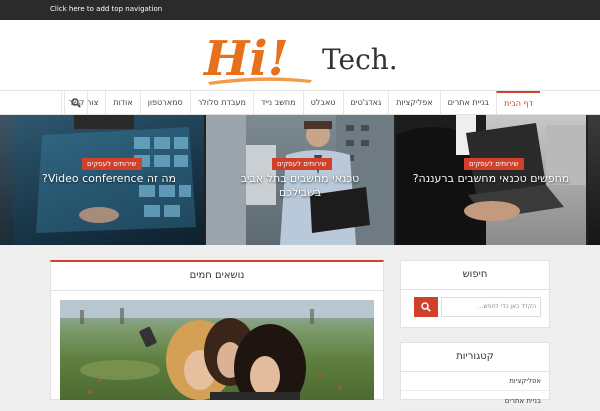 This screenshot has height=411, width=600. I want to click on categories-title: קטגוריות, so click(475, 357).